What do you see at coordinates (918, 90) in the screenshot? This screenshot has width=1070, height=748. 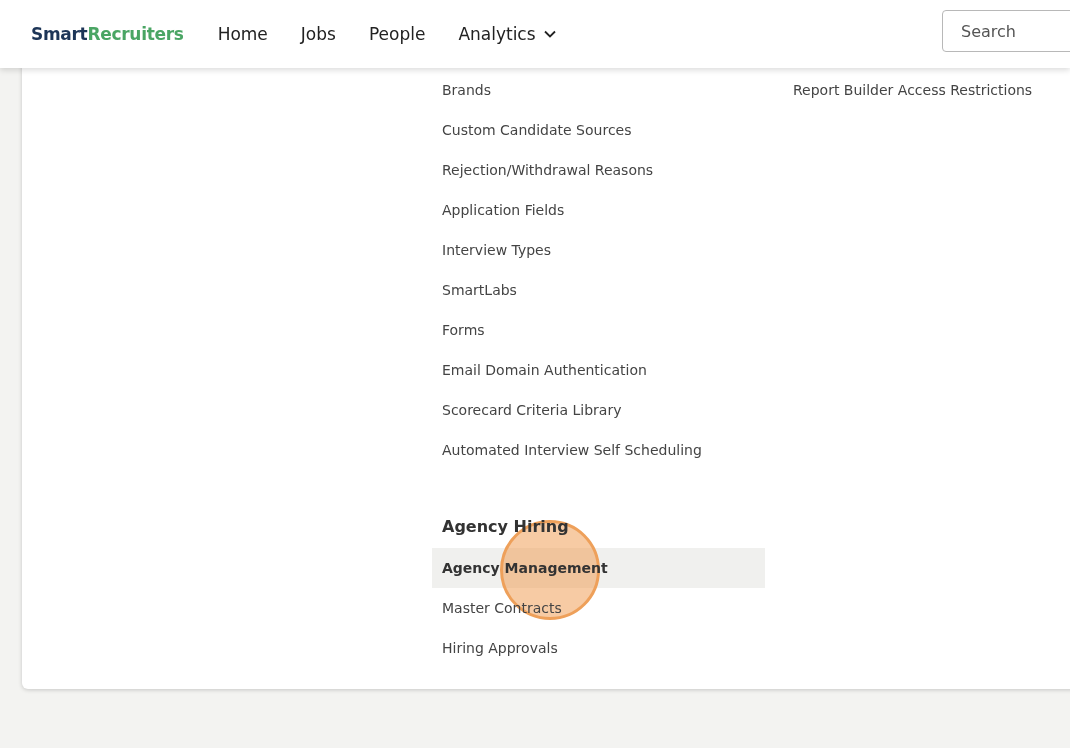 I see `settings-link: Report Builder Access Restrictions` at bounding box center [918, 90].